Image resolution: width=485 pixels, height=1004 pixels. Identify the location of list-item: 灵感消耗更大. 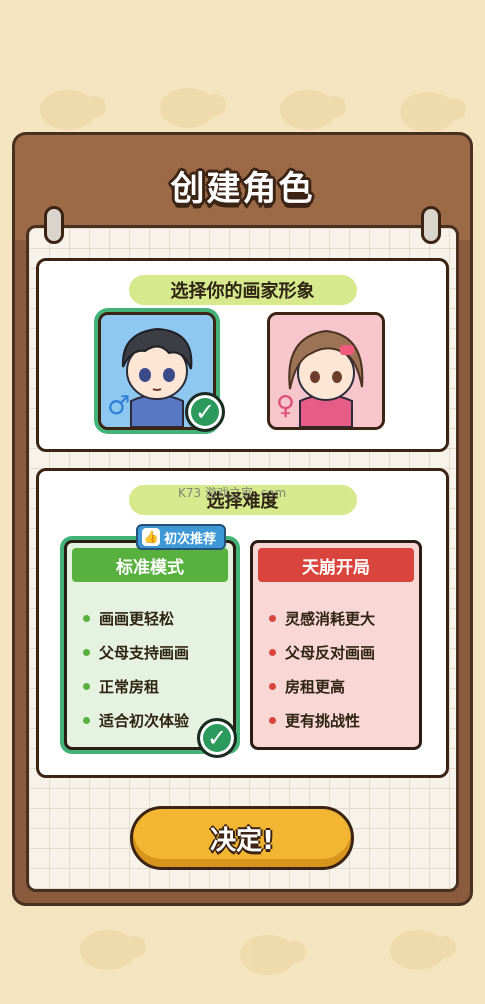
(322, 618).